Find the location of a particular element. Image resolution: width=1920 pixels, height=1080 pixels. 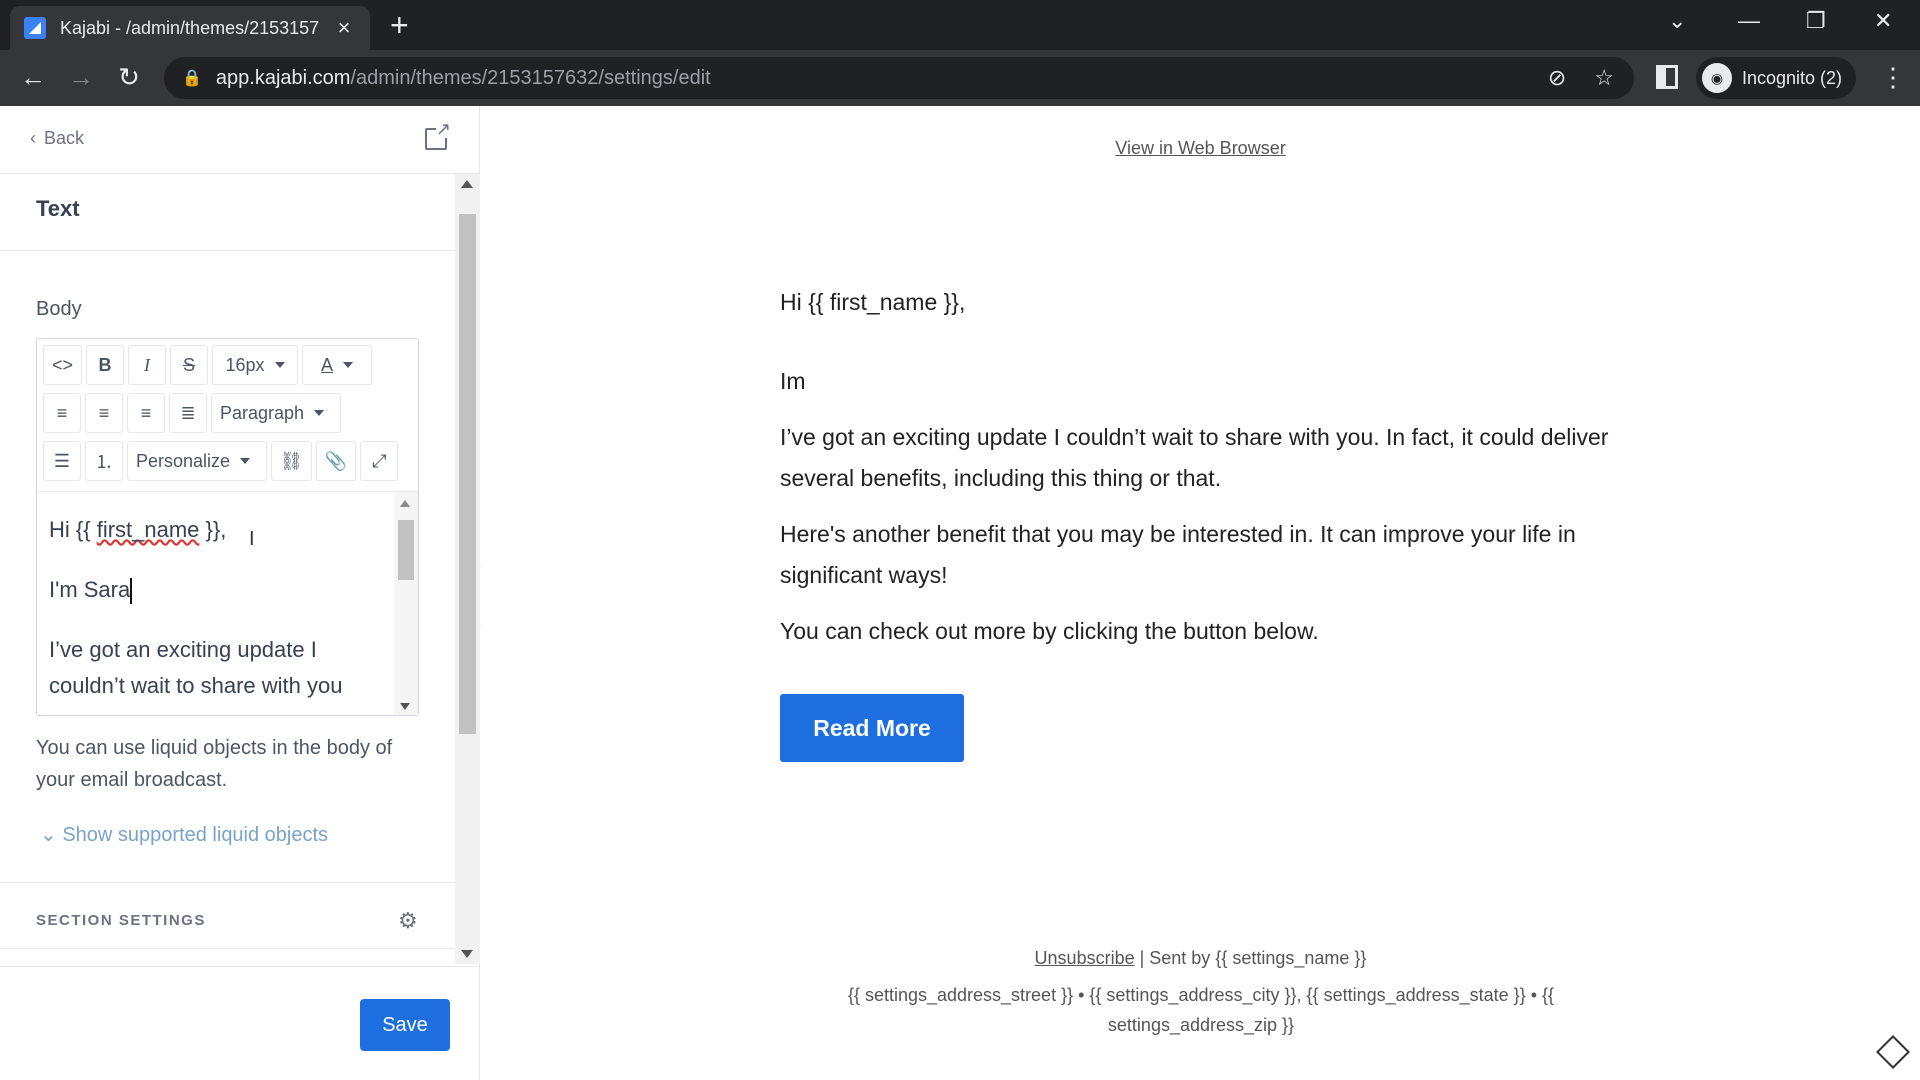

back-arrow-icon: ← is located at coordinates (33, 77).